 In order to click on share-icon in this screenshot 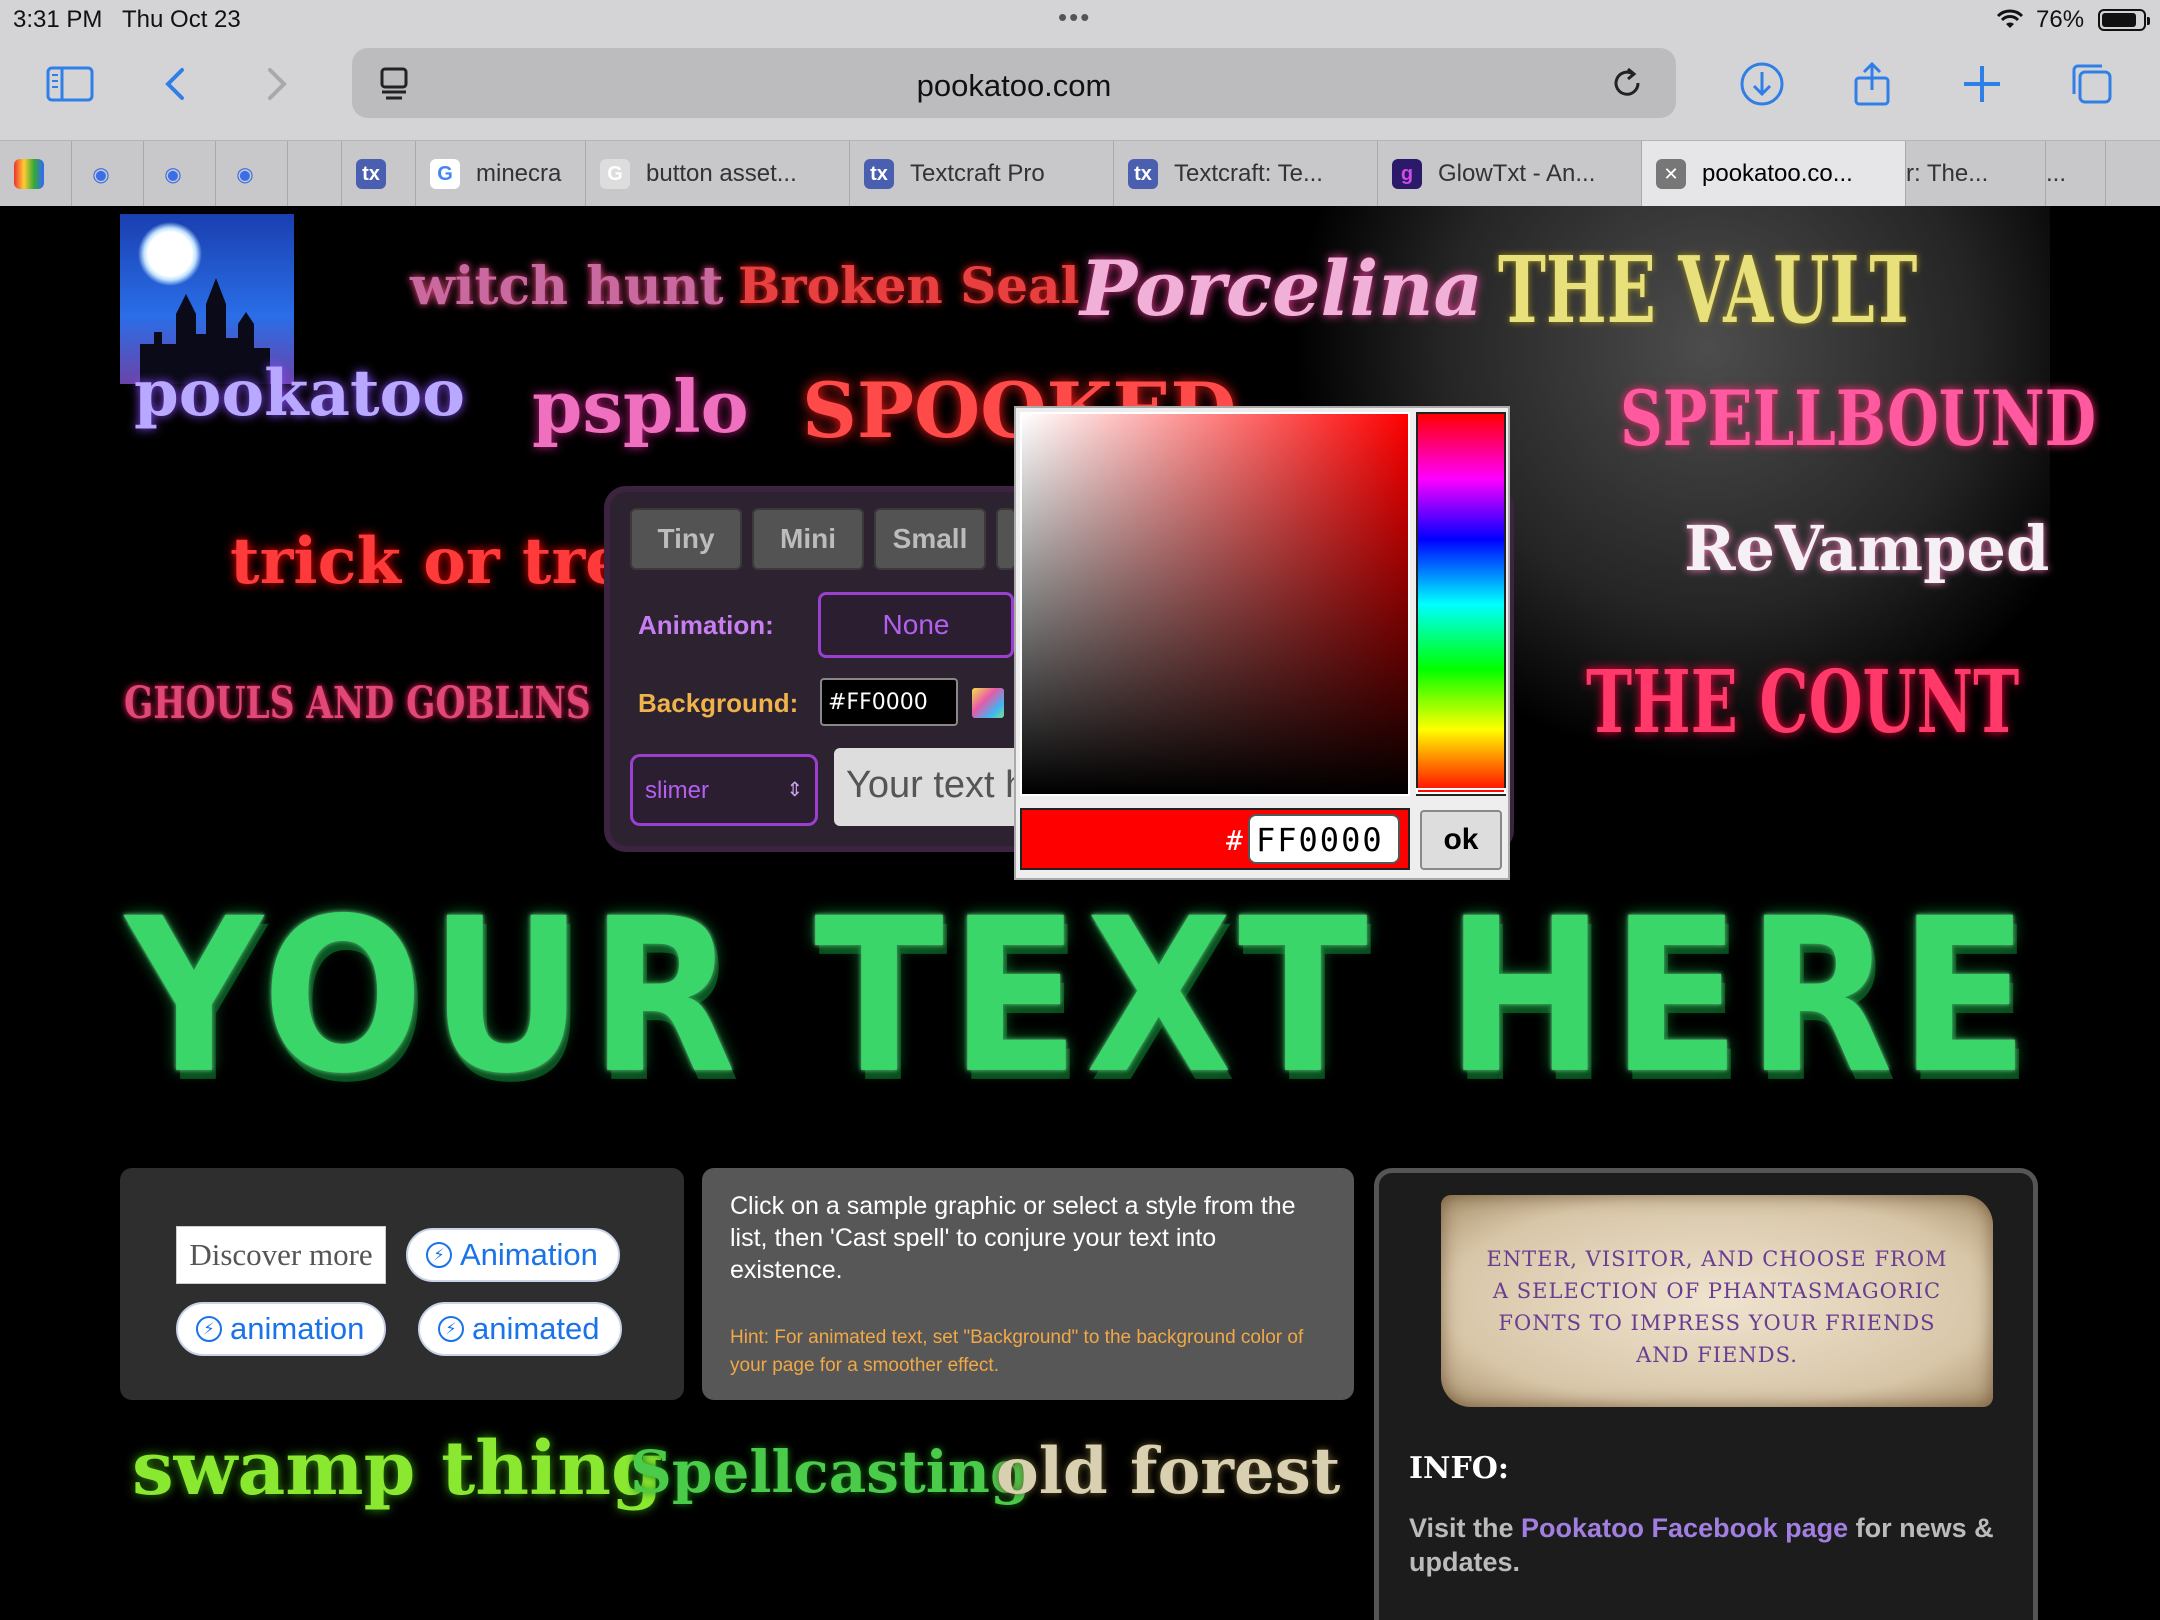, I will do `click(1872, 84)`.